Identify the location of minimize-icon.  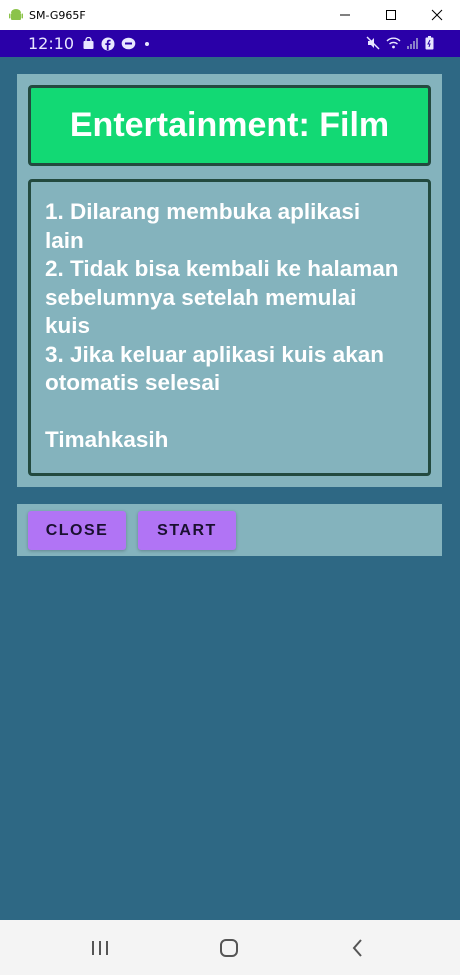
(345, 15).